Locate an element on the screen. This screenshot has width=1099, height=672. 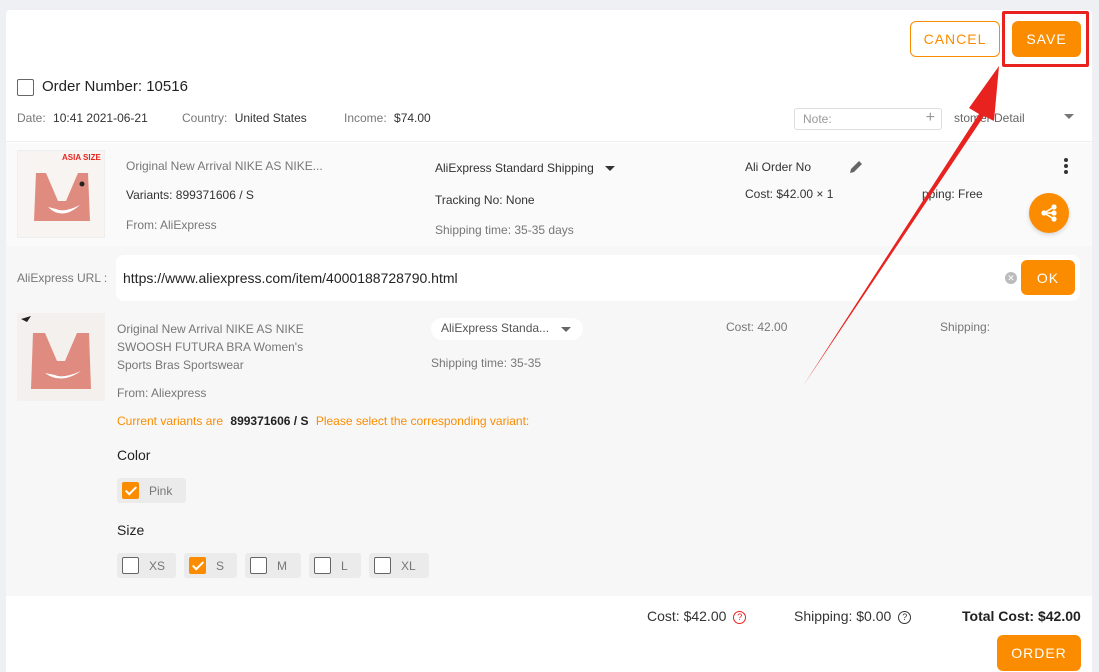
size-option-m: M is located at coordinates (273, 565).